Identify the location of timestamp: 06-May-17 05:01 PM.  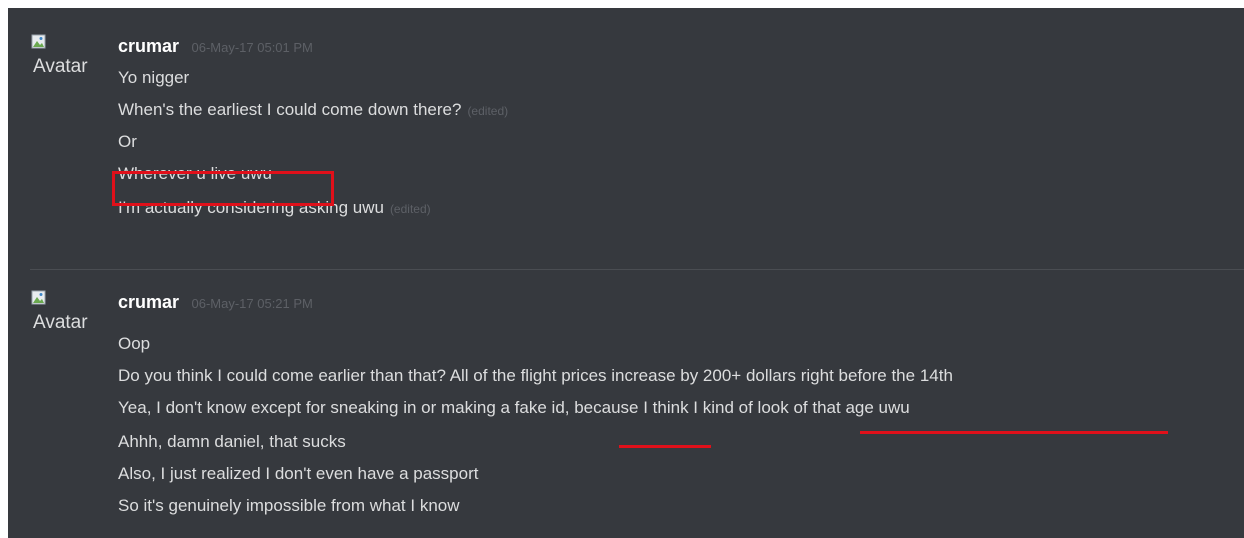
(252, 47).